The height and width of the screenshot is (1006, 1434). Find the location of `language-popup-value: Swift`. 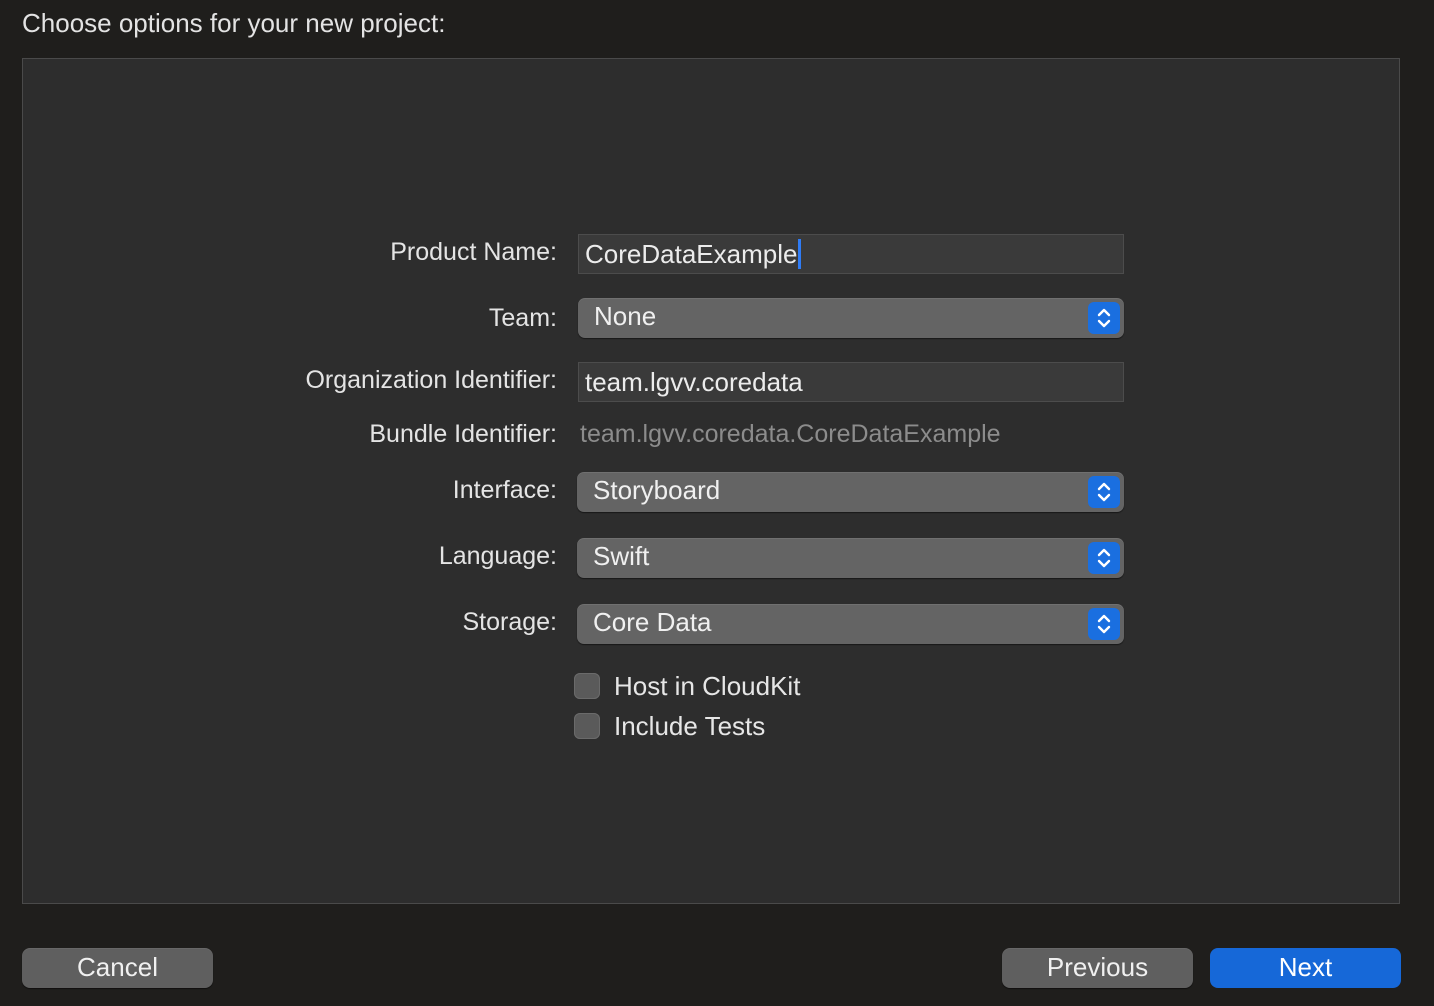

language-popup-value: Swift is located at coordinates (621, 556).